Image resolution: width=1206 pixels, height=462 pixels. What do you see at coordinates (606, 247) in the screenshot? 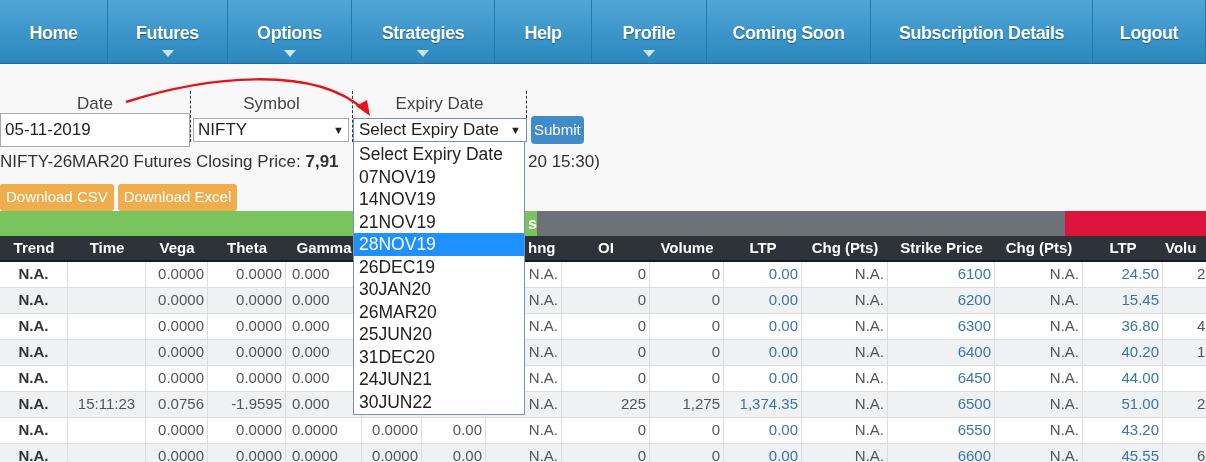
I see `column-header: OI` at bounding box center [606, 247].